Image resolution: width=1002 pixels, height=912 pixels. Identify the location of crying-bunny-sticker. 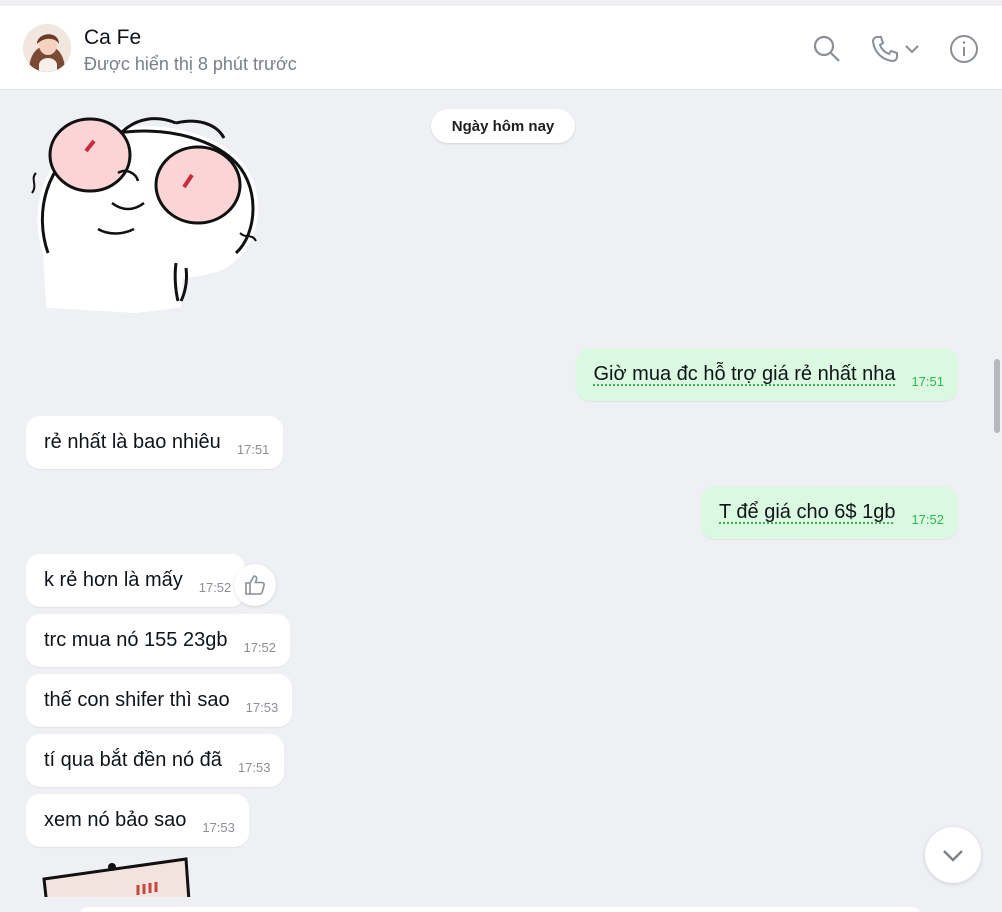
(146, 208).